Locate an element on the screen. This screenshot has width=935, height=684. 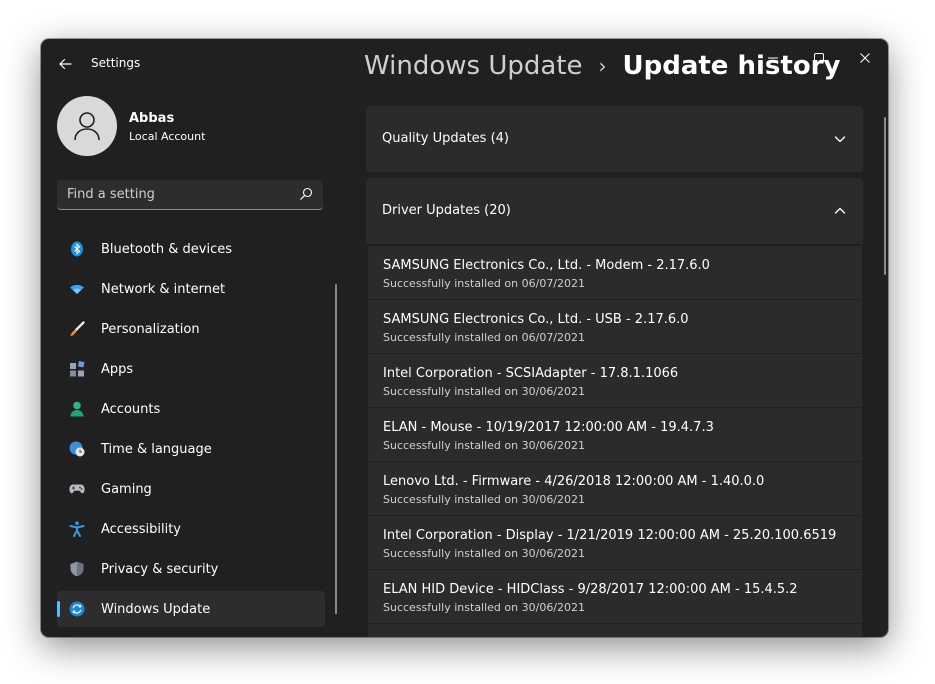
close-button is located at coordinates (865, 58).